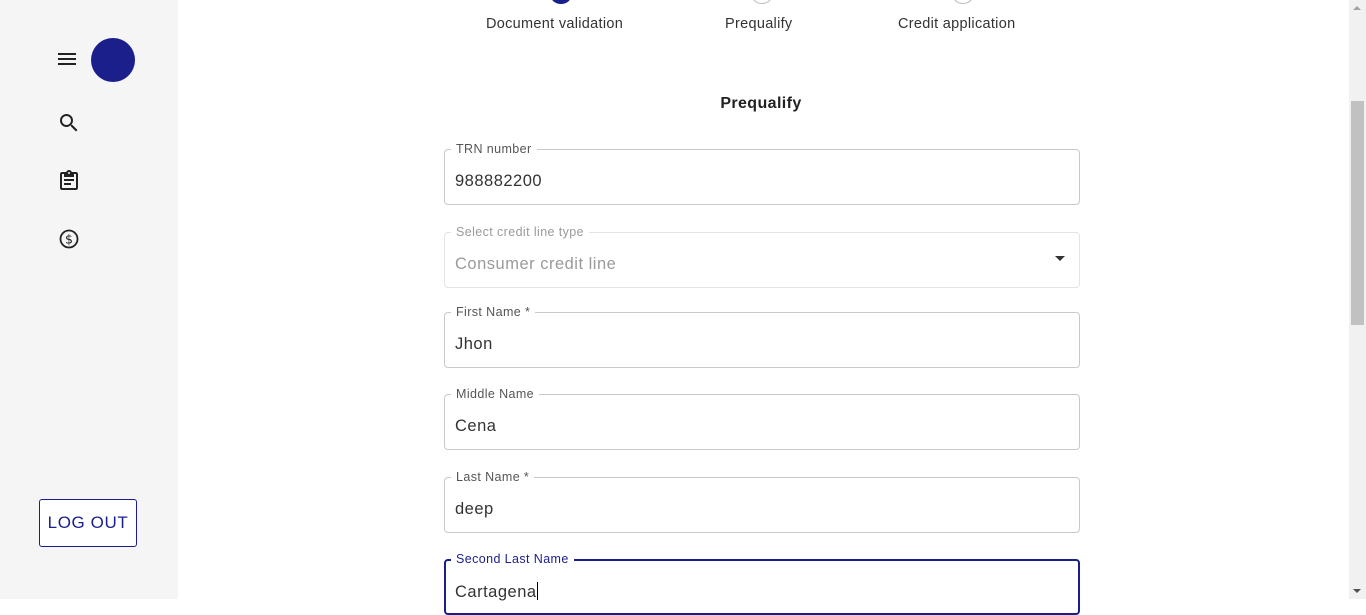 Image resolution: width=1366 pixels, height=615 pixels. I want to click on text-cursor, so click(537, 591).